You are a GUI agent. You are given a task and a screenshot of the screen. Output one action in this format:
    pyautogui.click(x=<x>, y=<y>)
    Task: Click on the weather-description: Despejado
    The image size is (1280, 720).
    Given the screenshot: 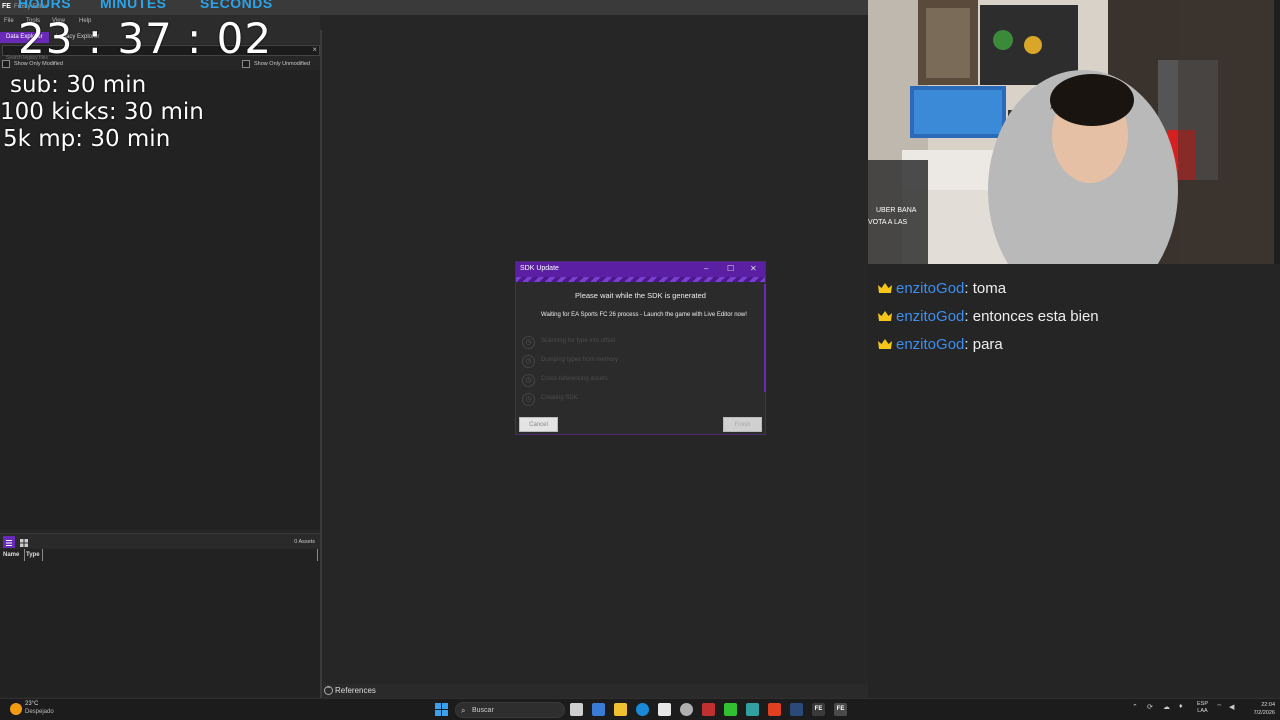 What is the action you would take?
    pyautogui.click(x=39, y=712)
    